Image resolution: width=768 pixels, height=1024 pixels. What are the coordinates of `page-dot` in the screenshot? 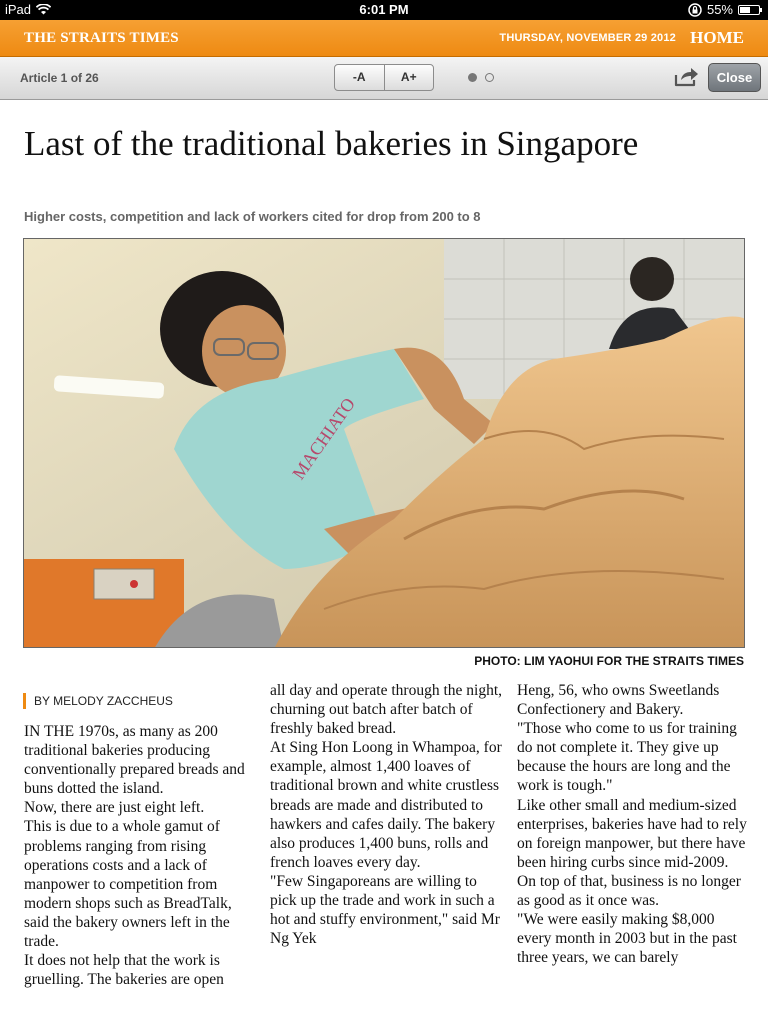 It's located at (489, 77).